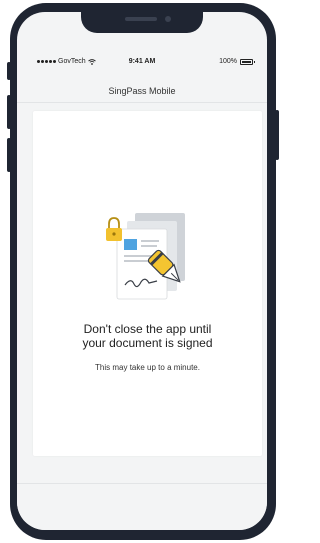 The image size is (320, 543). Describe the element at coordinates (147, 367) in the screenshot. I see `signing-subtext: This may take up to a minute.` at that location.